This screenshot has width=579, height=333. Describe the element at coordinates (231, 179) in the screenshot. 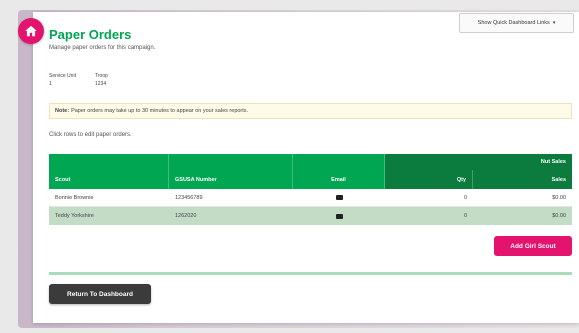

I see `column-header-gsusa-number: GSUSA Number` at that location.